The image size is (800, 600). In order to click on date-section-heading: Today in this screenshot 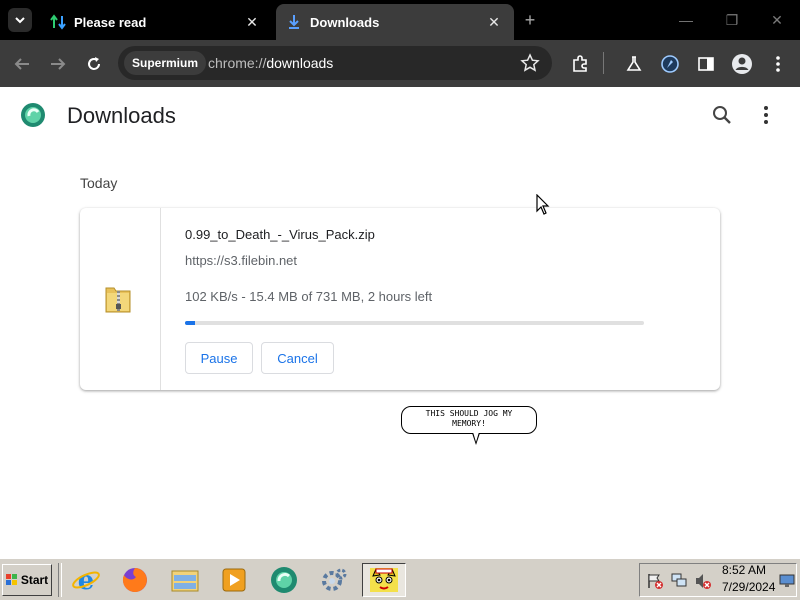, I will do `click(99, 183)`.